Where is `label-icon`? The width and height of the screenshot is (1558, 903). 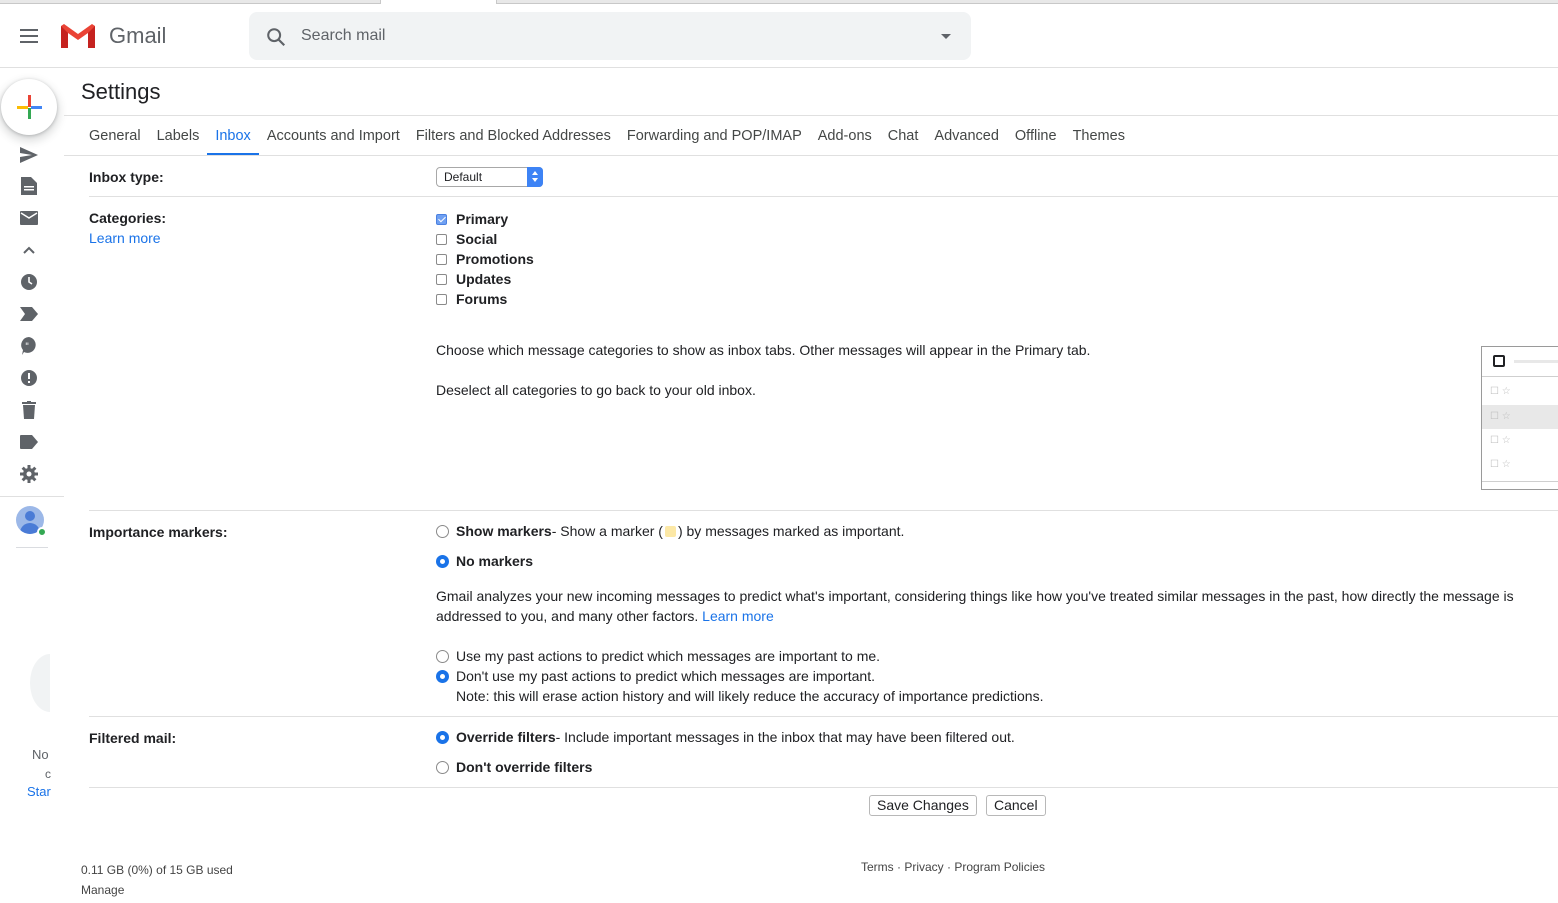
label-icon is located at coordinates (29, 442).